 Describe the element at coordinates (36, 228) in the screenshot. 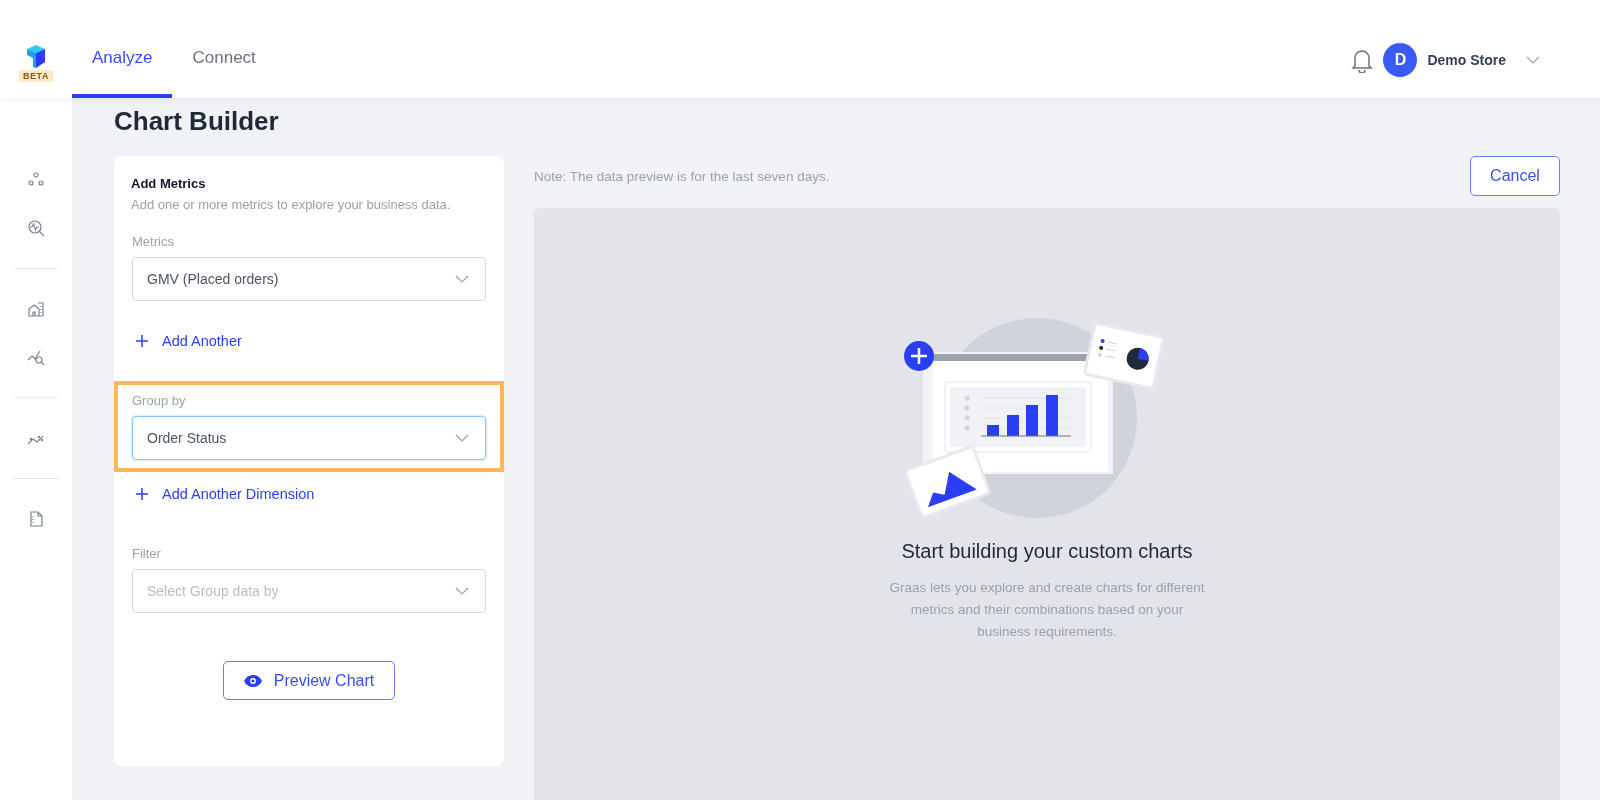

I see `pulse-search-icon` at that location.